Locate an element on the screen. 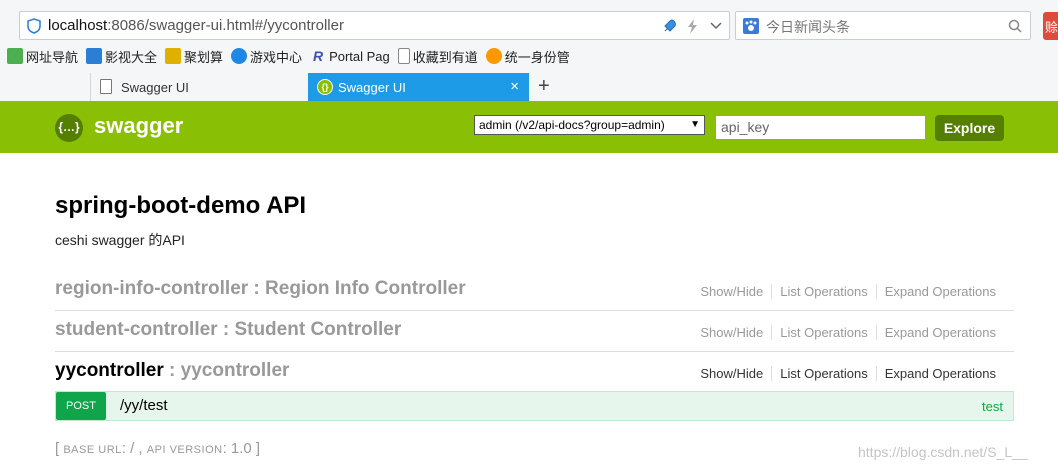 Image resolution: width=1058 pixels, height=468 pixels. search-placeholder: 今日新闻头条 is located at coordinates (808, 27).